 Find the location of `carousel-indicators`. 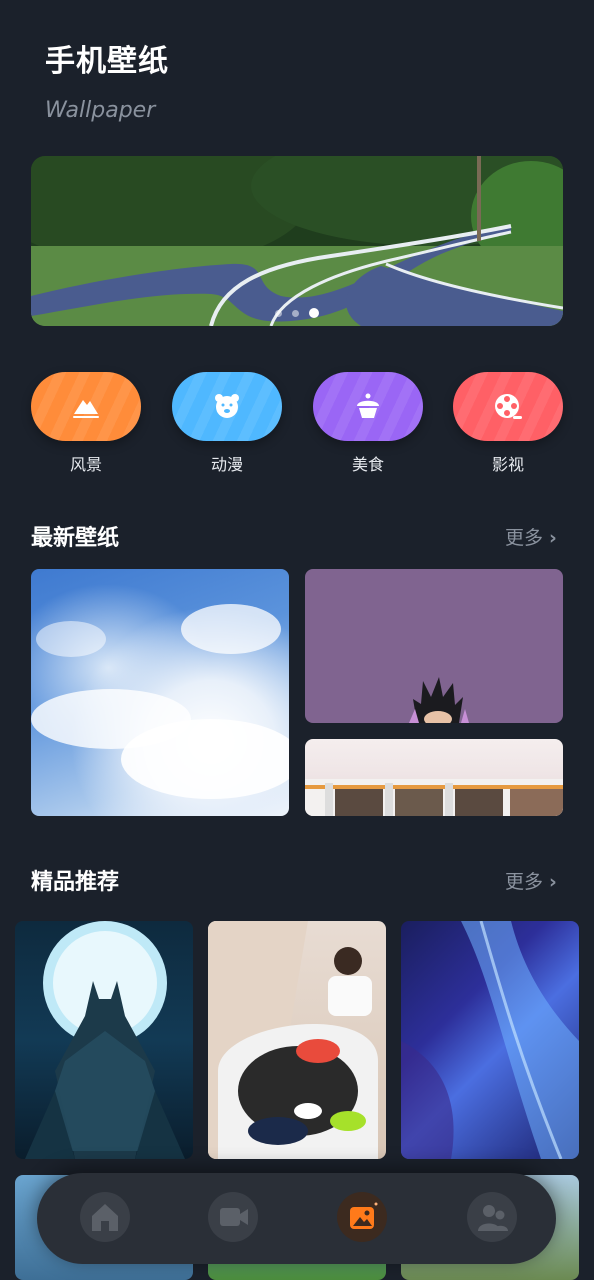

carousel-indicators is located at coordinates (297, 313).